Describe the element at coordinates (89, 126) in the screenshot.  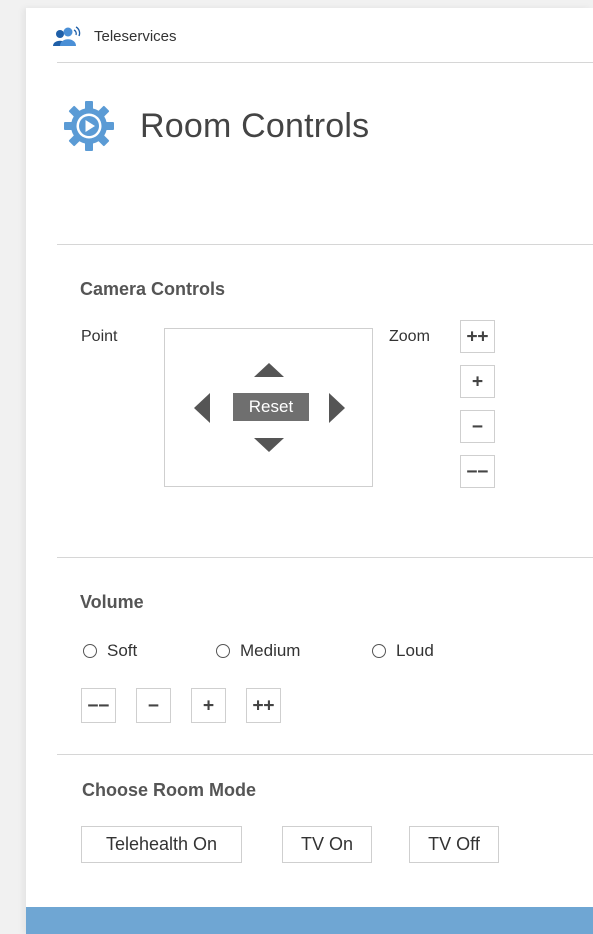
I see `gear-play-icon` at that location.